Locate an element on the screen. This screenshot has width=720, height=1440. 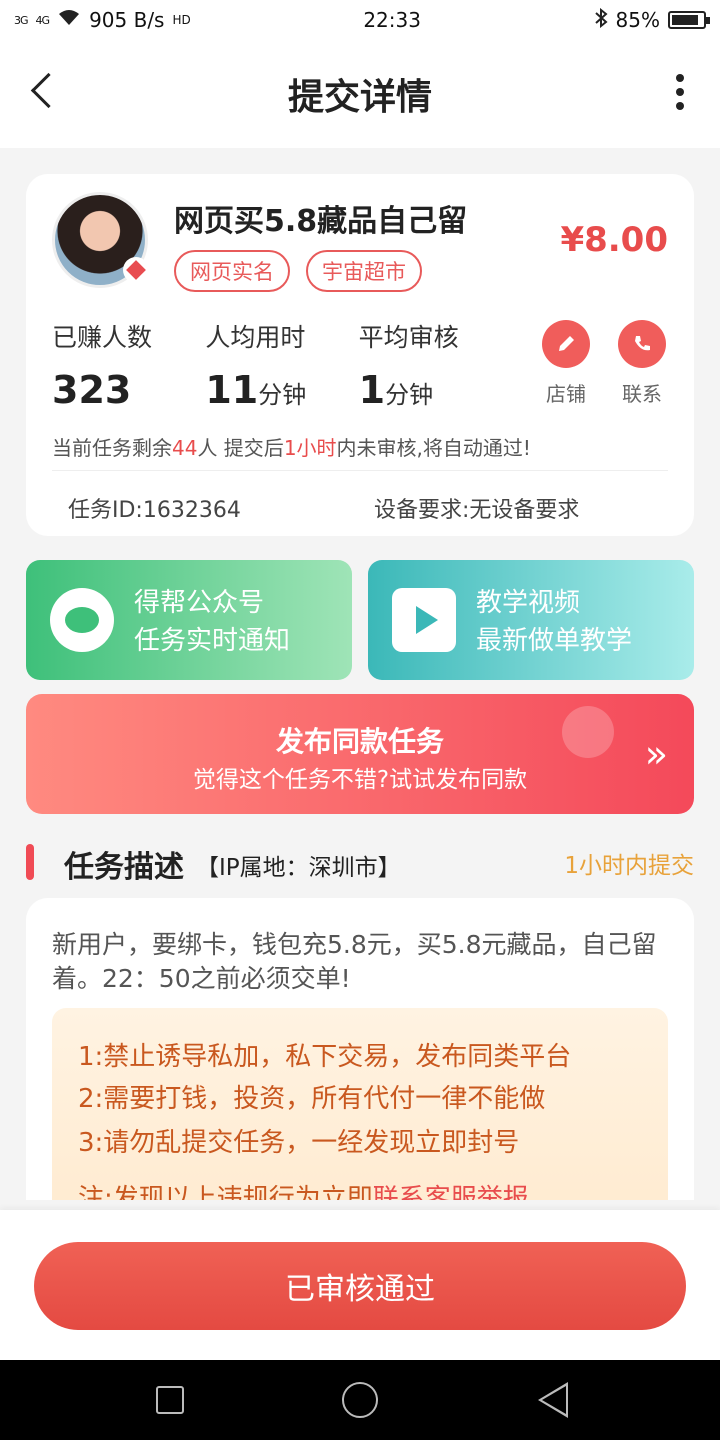
nav-back-icon is located at coordinates (553, 1400).